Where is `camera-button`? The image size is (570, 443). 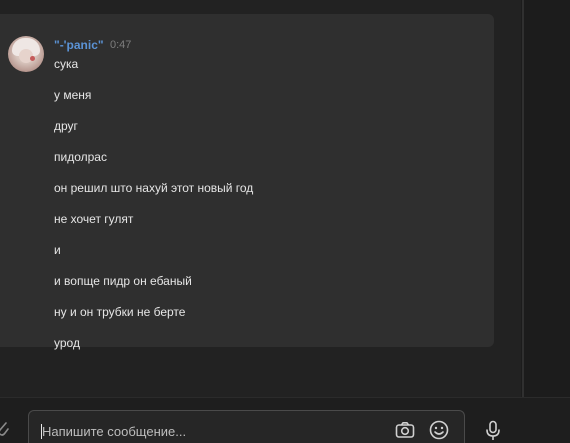
camera-button is located at coordinates (405, 430).